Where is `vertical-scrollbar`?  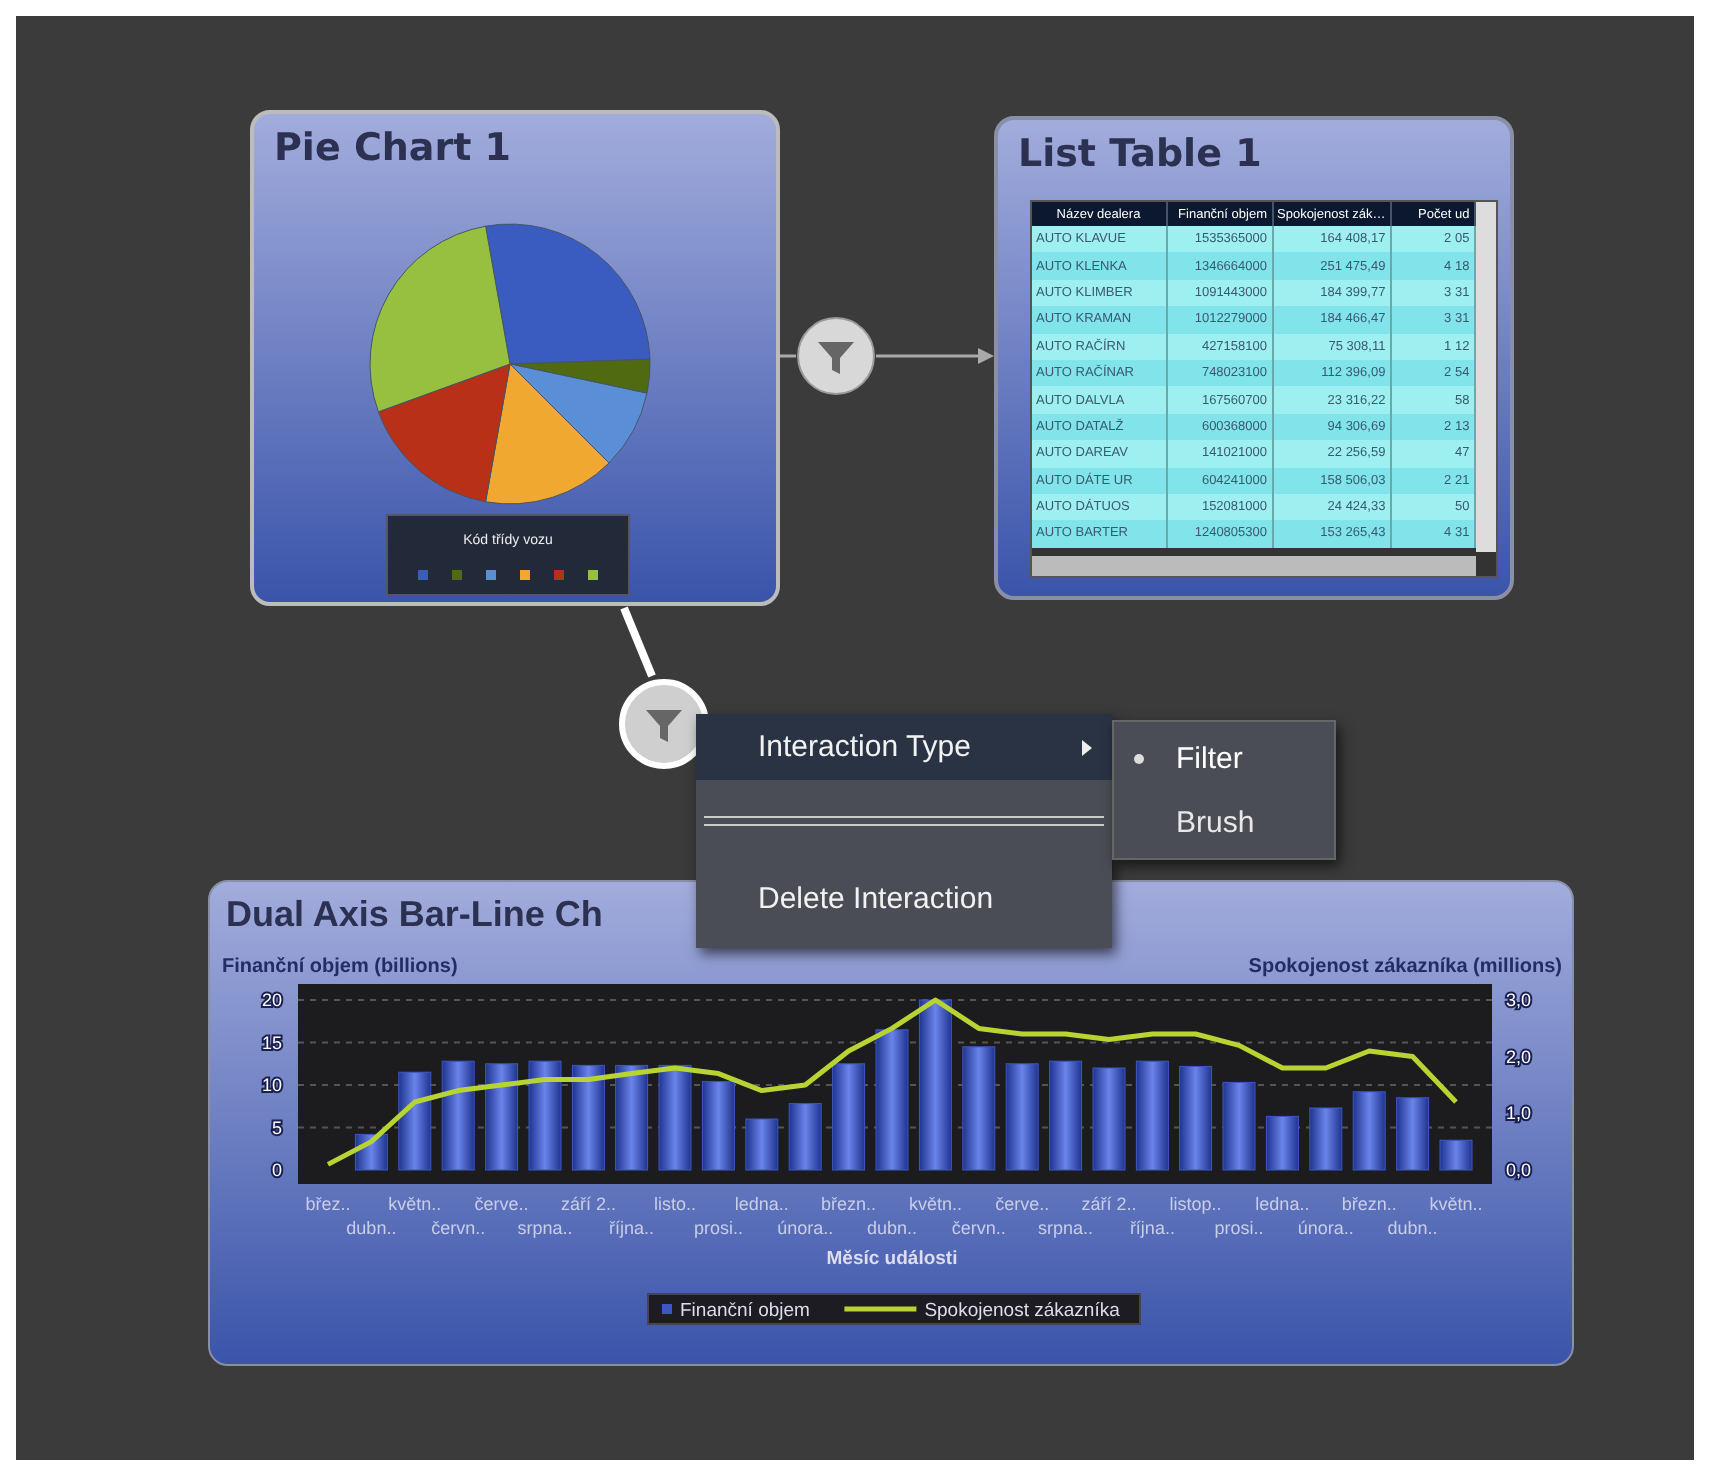 vertical-scrollbar is located at coordinates (1486, 377).